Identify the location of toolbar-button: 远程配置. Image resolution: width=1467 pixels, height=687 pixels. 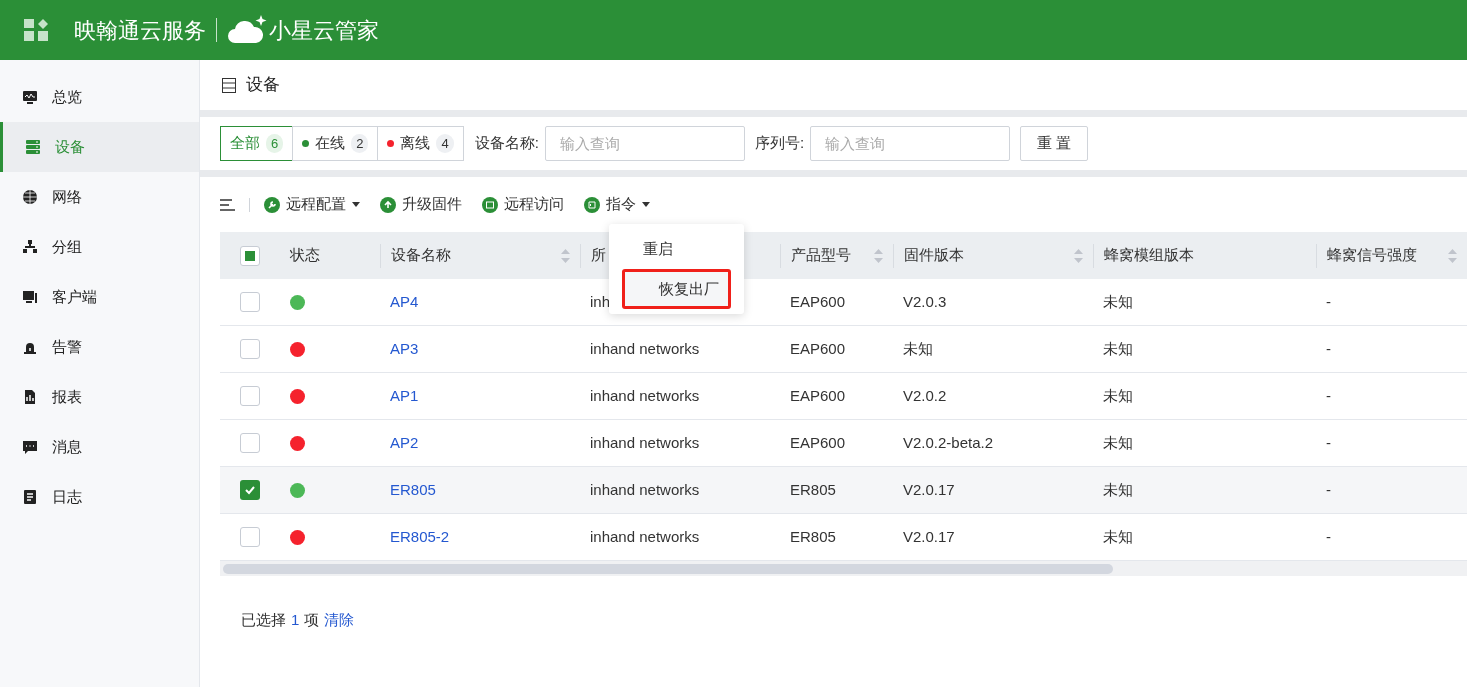
(312, 204).